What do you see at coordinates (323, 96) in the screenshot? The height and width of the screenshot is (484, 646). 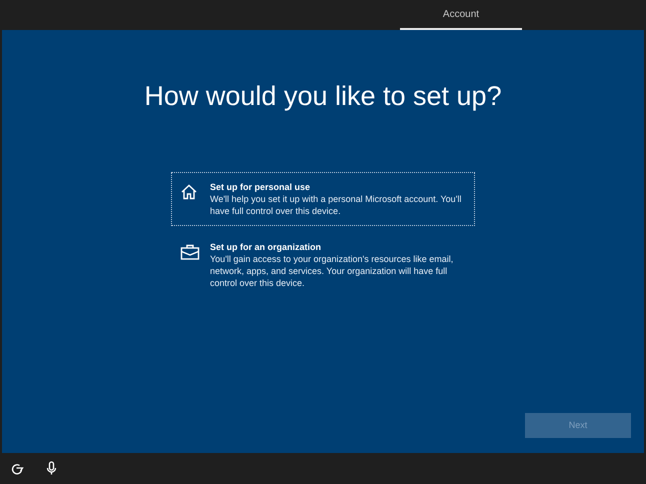 I see `page-heading: How would you like to set up?` at bounding box center [323, 96].